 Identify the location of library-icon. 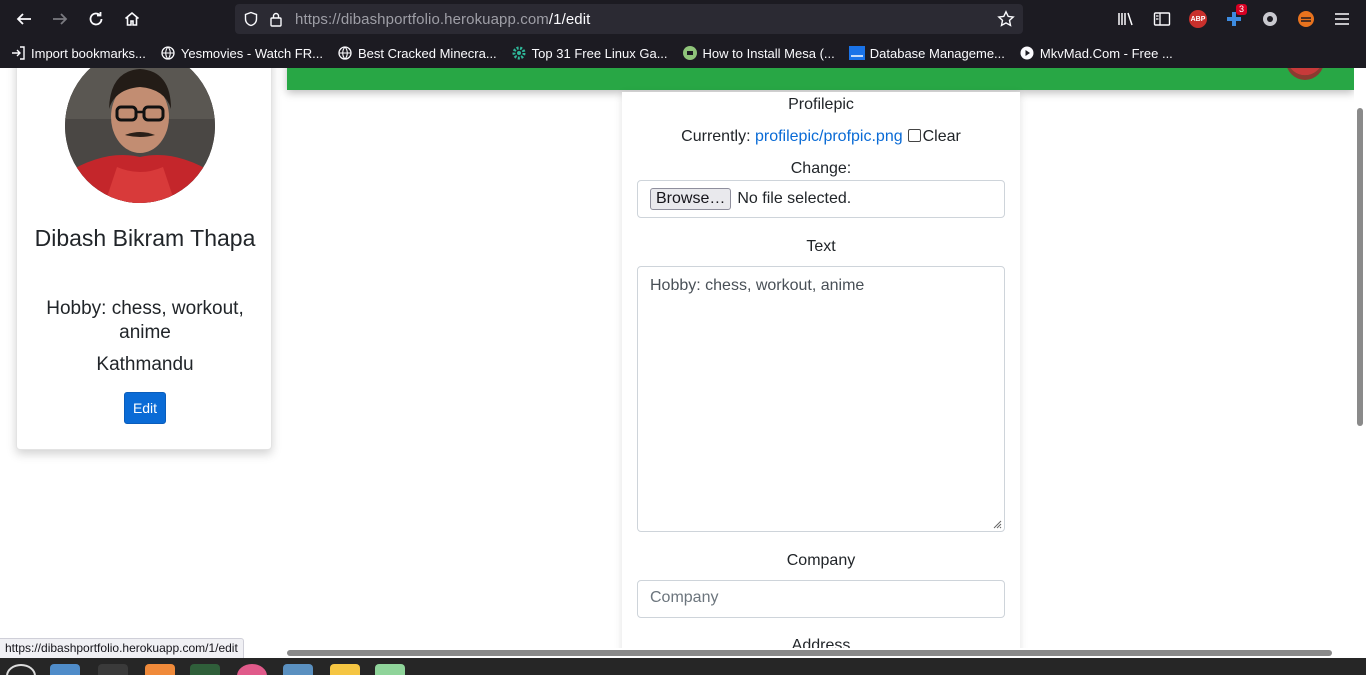
(1126, 19).